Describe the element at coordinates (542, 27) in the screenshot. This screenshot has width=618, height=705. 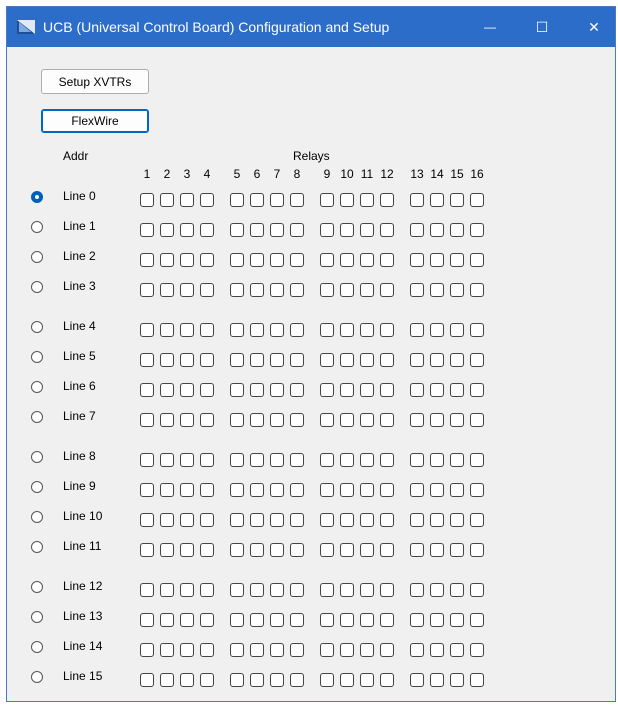
I see `maximize-button: ☐` at that location.